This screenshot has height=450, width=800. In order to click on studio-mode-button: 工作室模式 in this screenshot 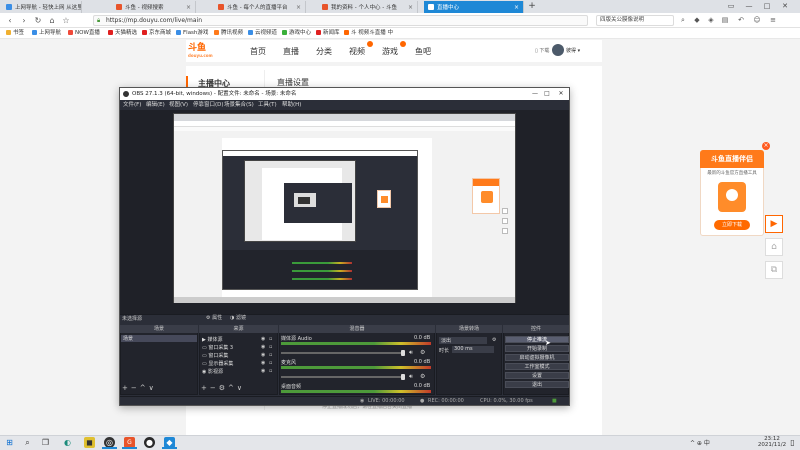, I will do `click(537, 366)`.